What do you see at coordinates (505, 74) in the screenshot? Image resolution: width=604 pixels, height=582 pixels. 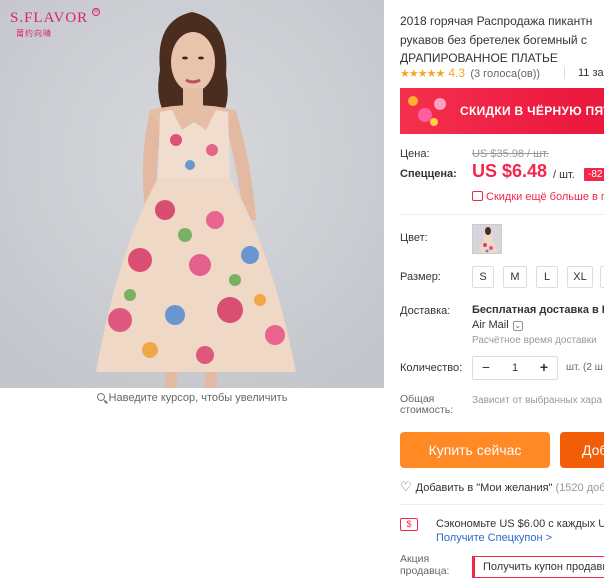 I see `rating-count: (3 голоса(ов))` at bounding box center [505, 74].